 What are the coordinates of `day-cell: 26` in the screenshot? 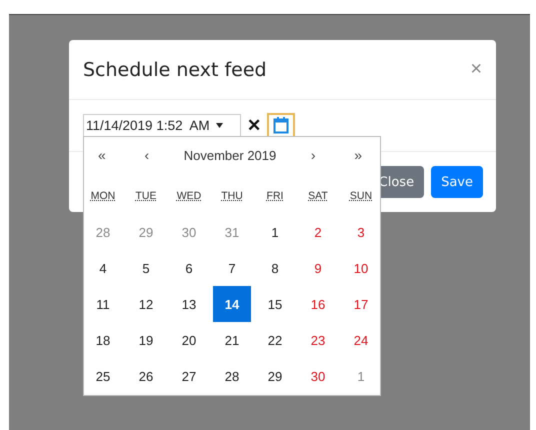 It's located at (146, 376).